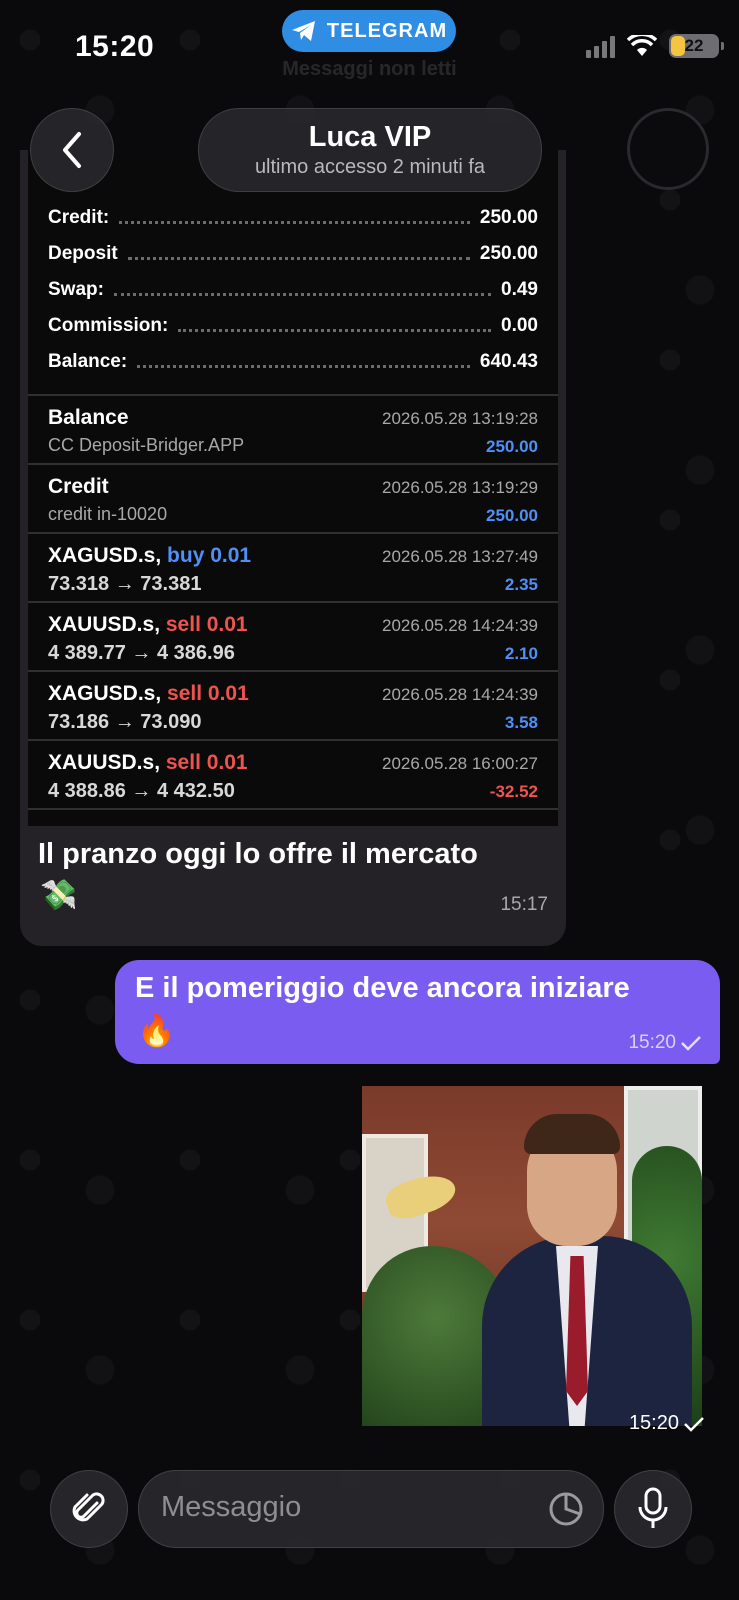  What do you see at coordinates (258, 854) in the screenshot?
I see `message-text: Il pranzo oggi lo offre il mercato` at bounding box center [258, 854].